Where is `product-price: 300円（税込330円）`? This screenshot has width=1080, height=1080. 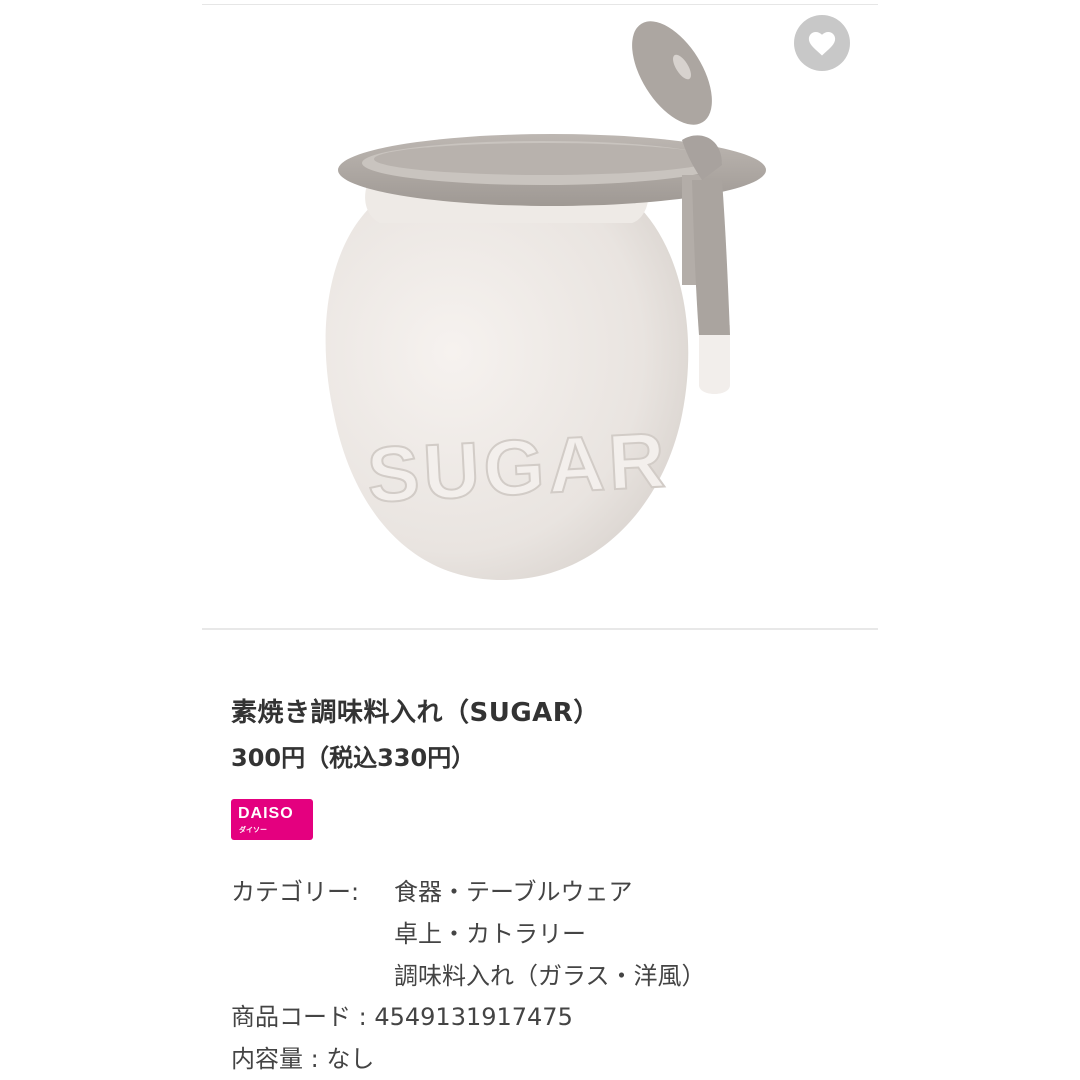
product-price: 300円（税込330円） is located at coordinates (353, 758).